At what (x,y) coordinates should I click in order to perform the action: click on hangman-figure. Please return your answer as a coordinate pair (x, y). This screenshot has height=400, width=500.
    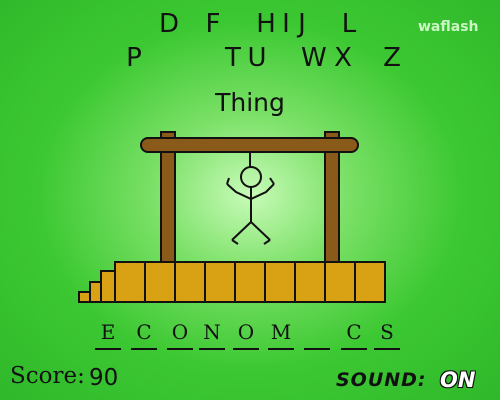
    Looking at the image, I should click on (250, 205).